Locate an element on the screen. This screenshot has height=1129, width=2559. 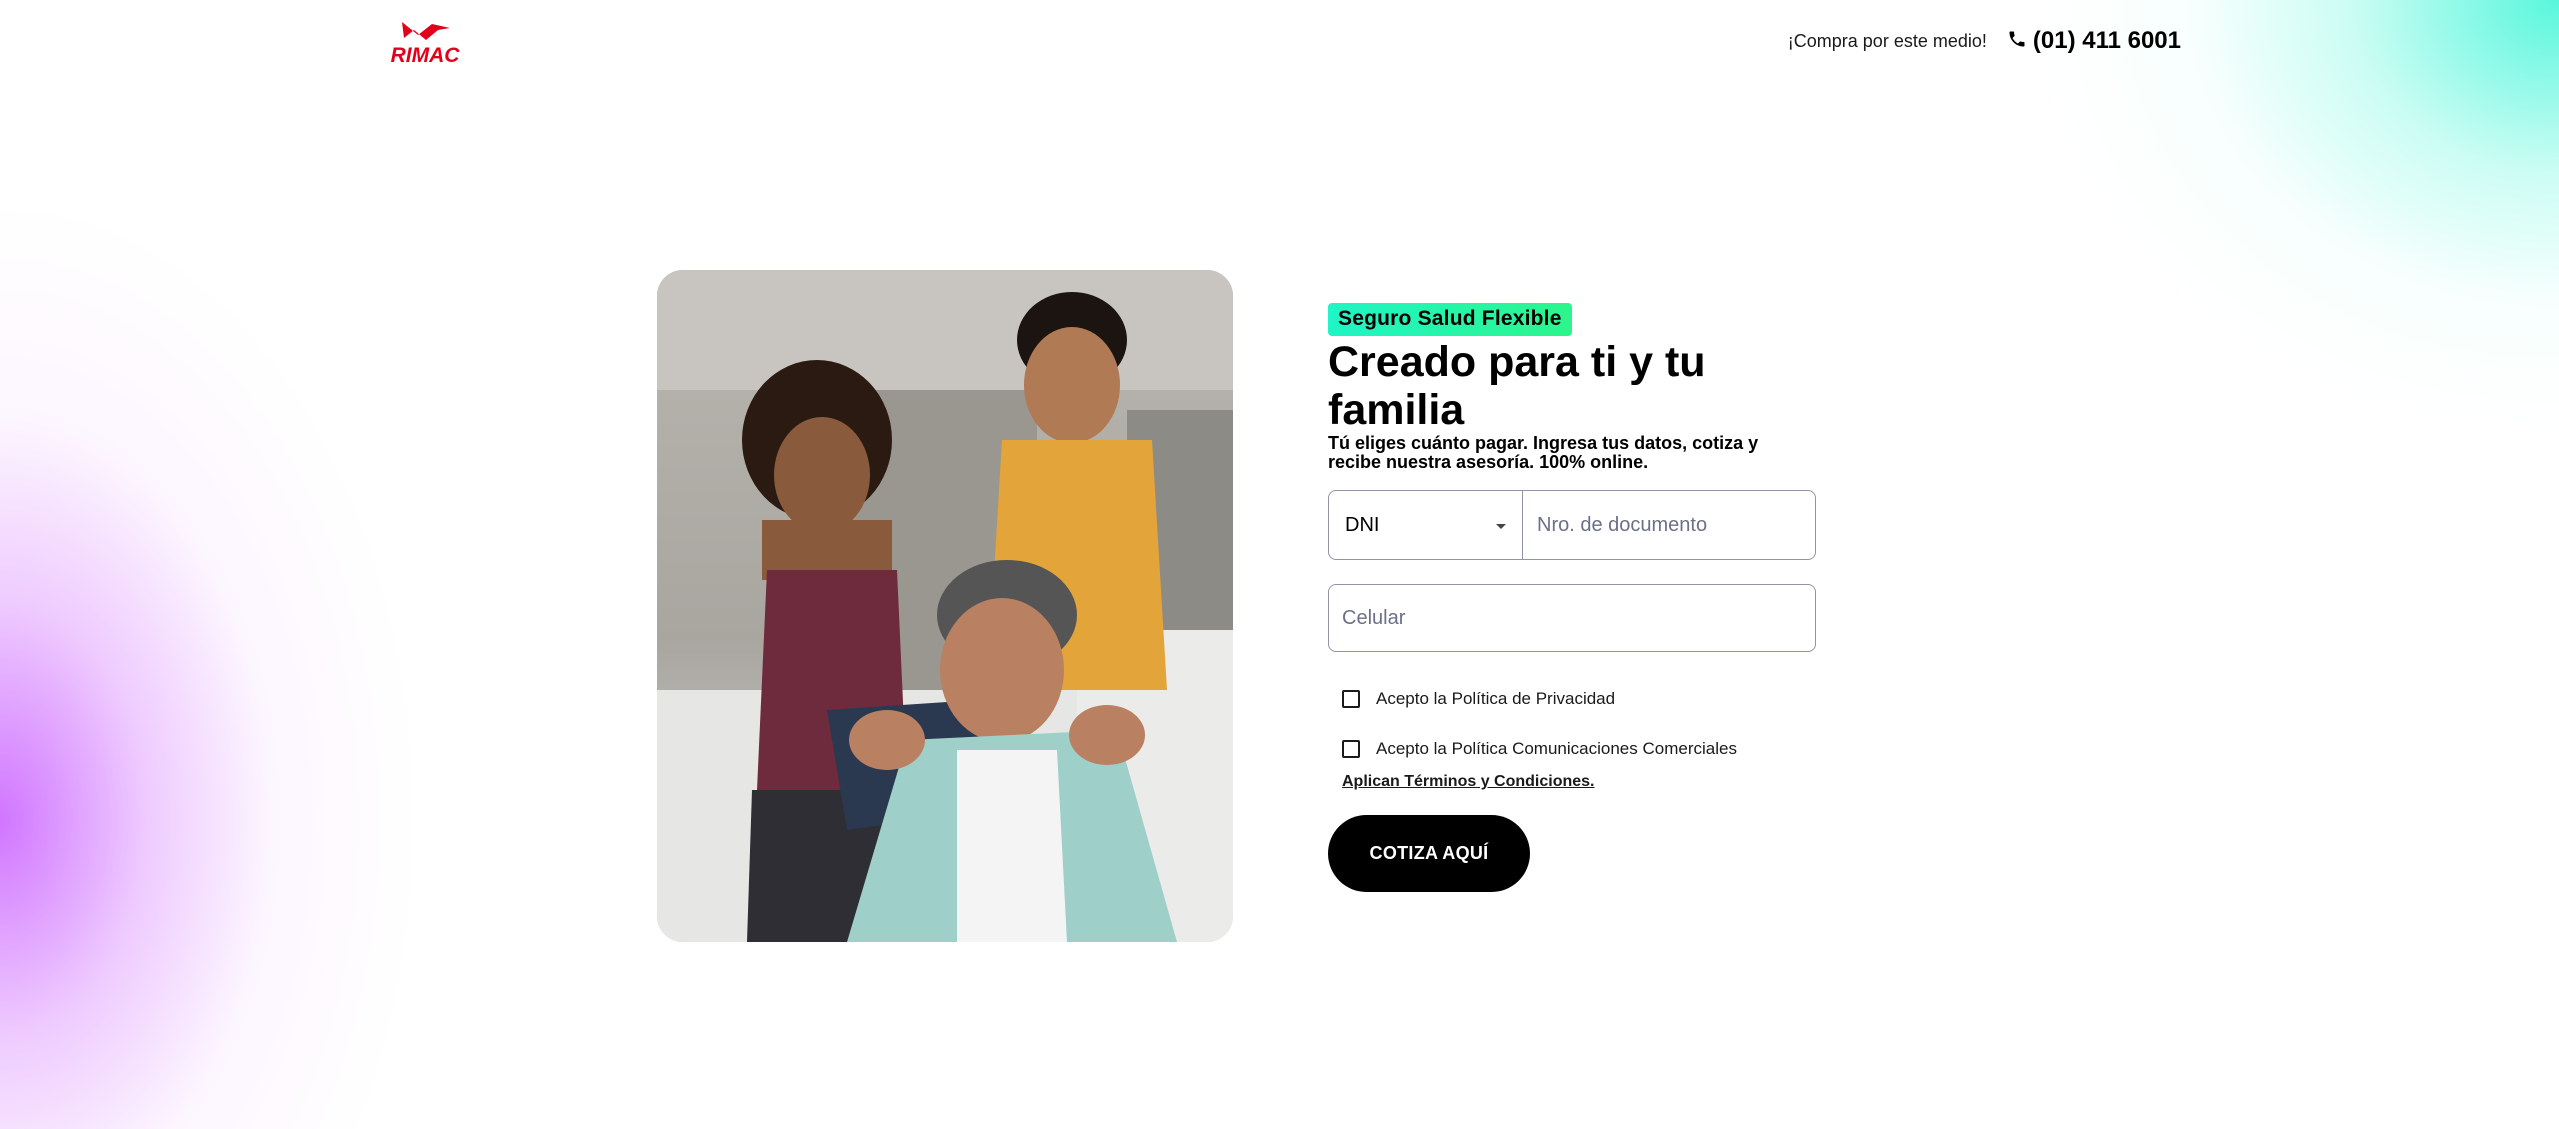
privacy-consent-row: Acepto la Política de Privacidad is located at coordinates (1580, 699).